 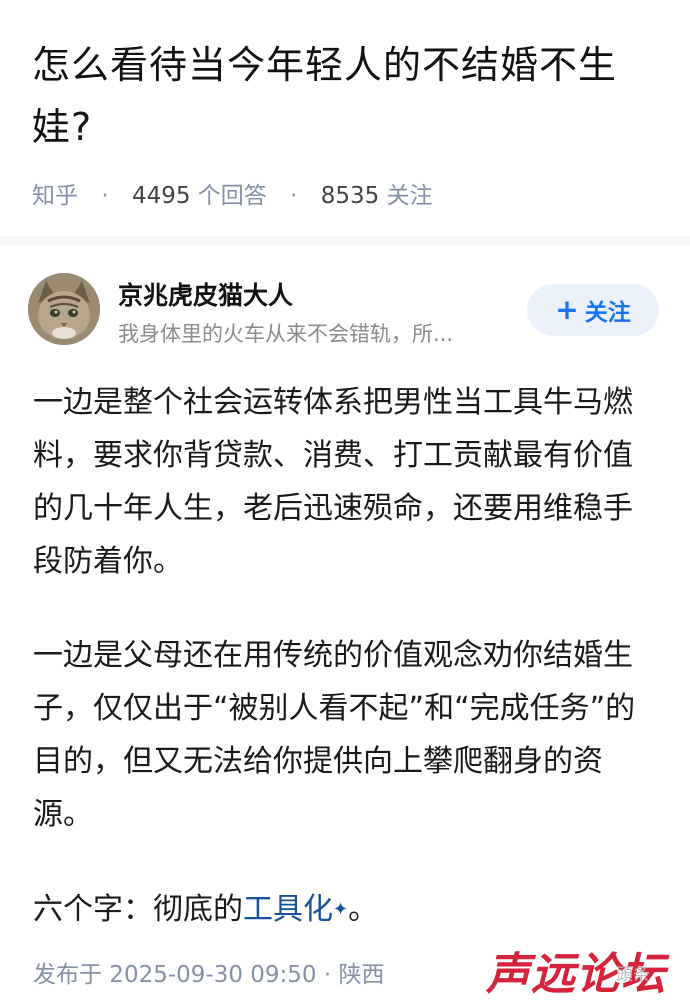 I want to click on avatar, so click(x=64, y=309).